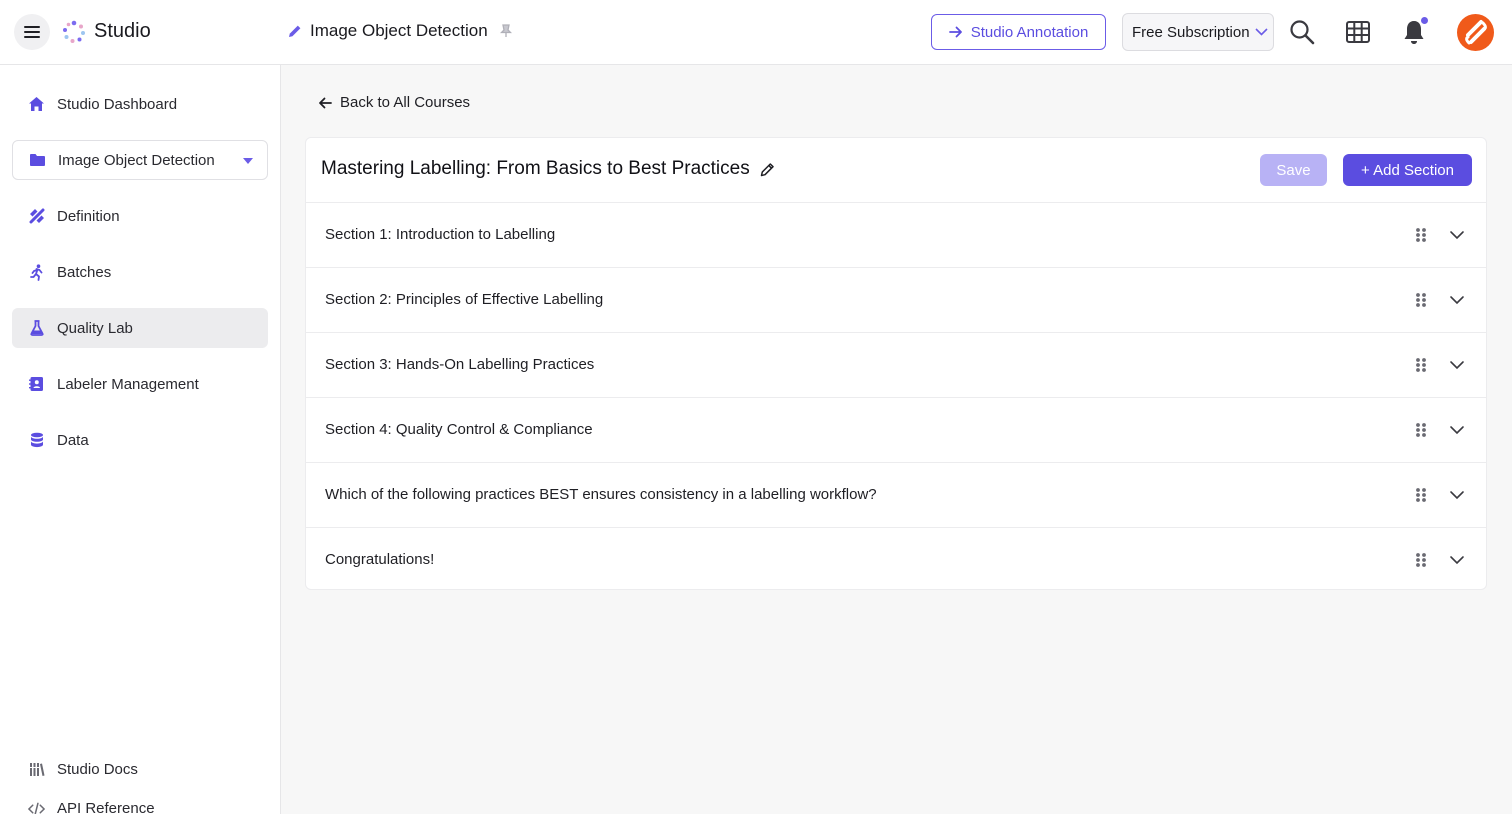  I want to click on section-row: Section 1: Introduction to Labelling, so click(896, 235).